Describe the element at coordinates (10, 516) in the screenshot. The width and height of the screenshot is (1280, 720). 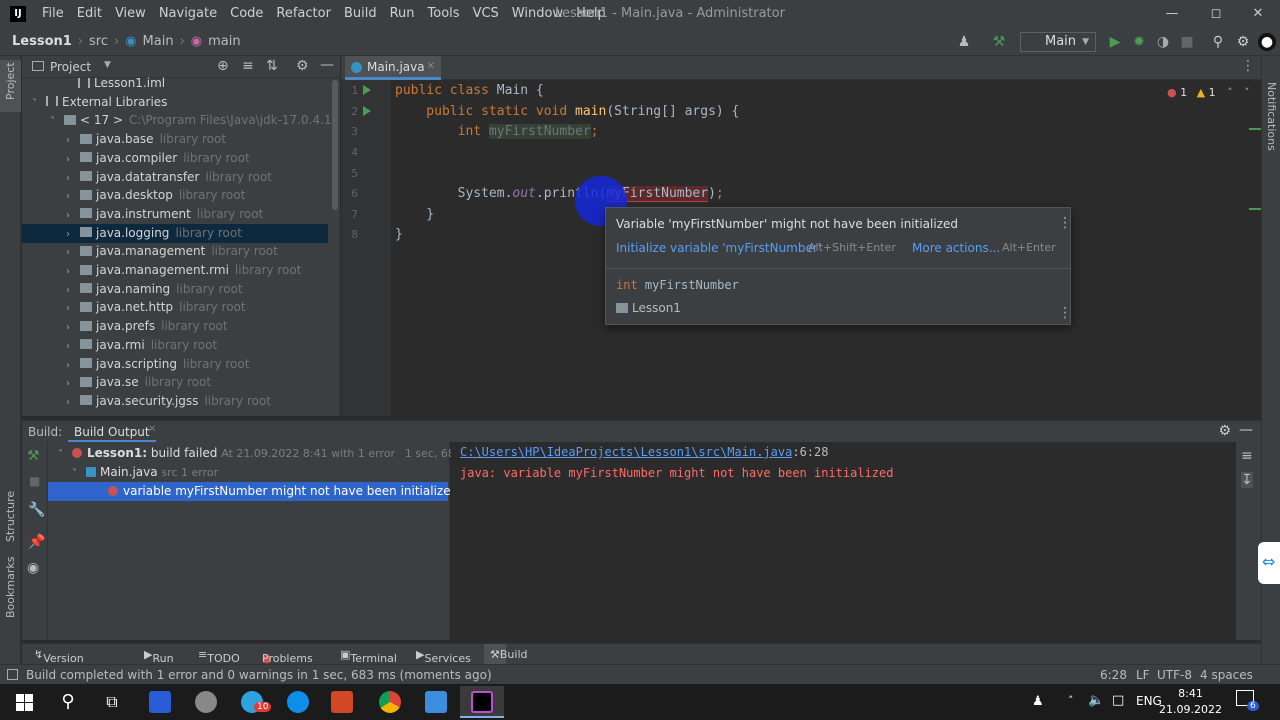
I see `structure-tool-label: Structure` at that location.